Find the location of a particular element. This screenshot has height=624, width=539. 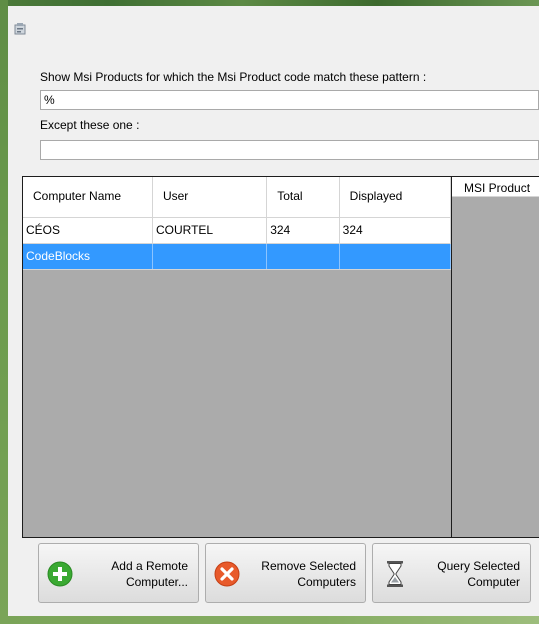

installer-icon is located at coordinates (20, 29).